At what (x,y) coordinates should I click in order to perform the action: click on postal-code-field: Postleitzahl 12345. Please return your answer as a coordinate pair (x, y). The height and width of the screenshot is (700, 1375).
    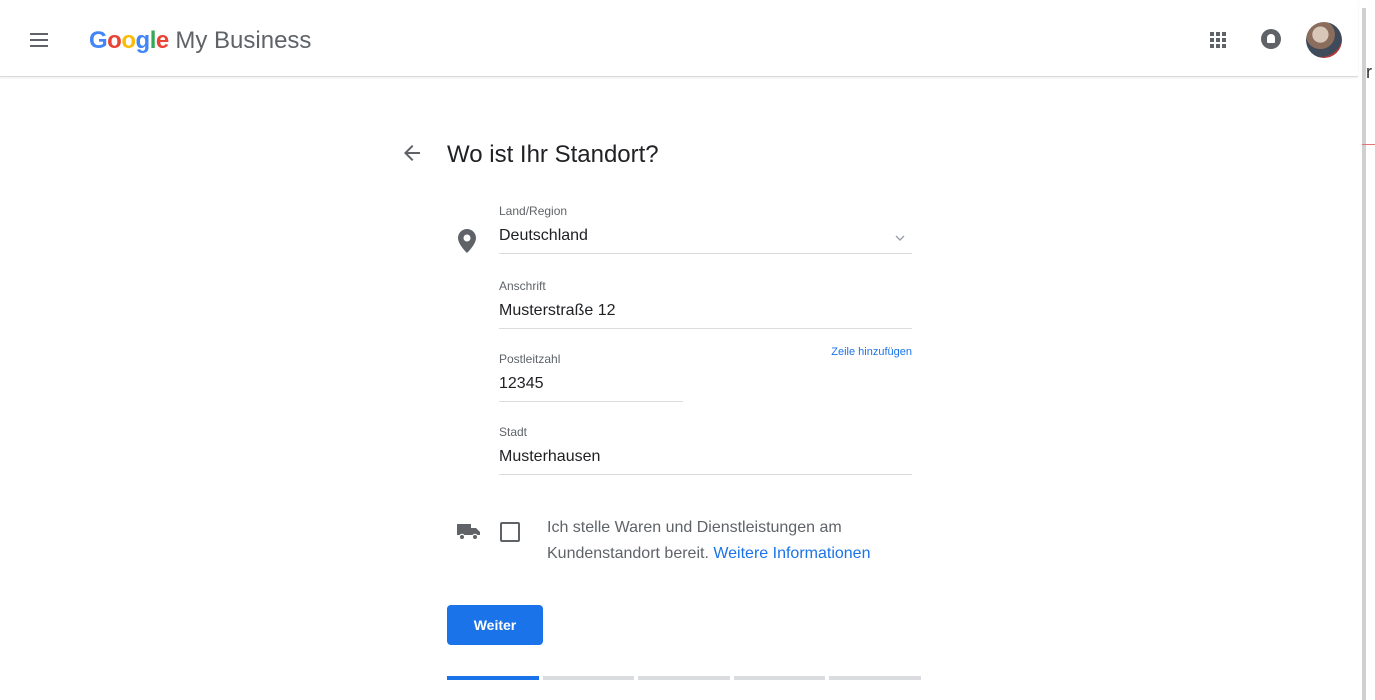
    Looking at the image, I should click on (591, 376).